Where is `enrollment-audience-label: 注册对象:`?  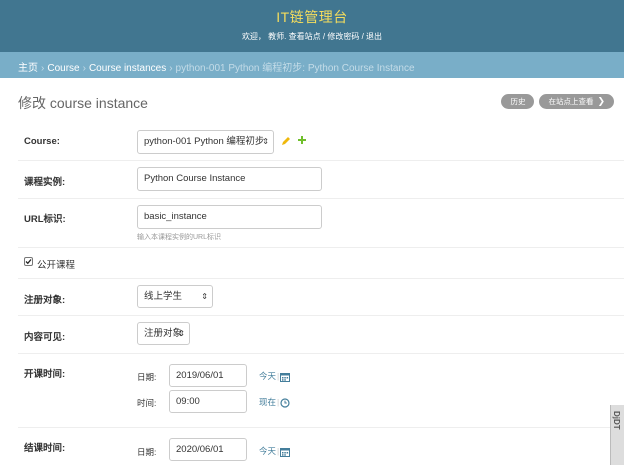
enrollment-audience-label: 注册对象: is located at coordinates (45, 300).